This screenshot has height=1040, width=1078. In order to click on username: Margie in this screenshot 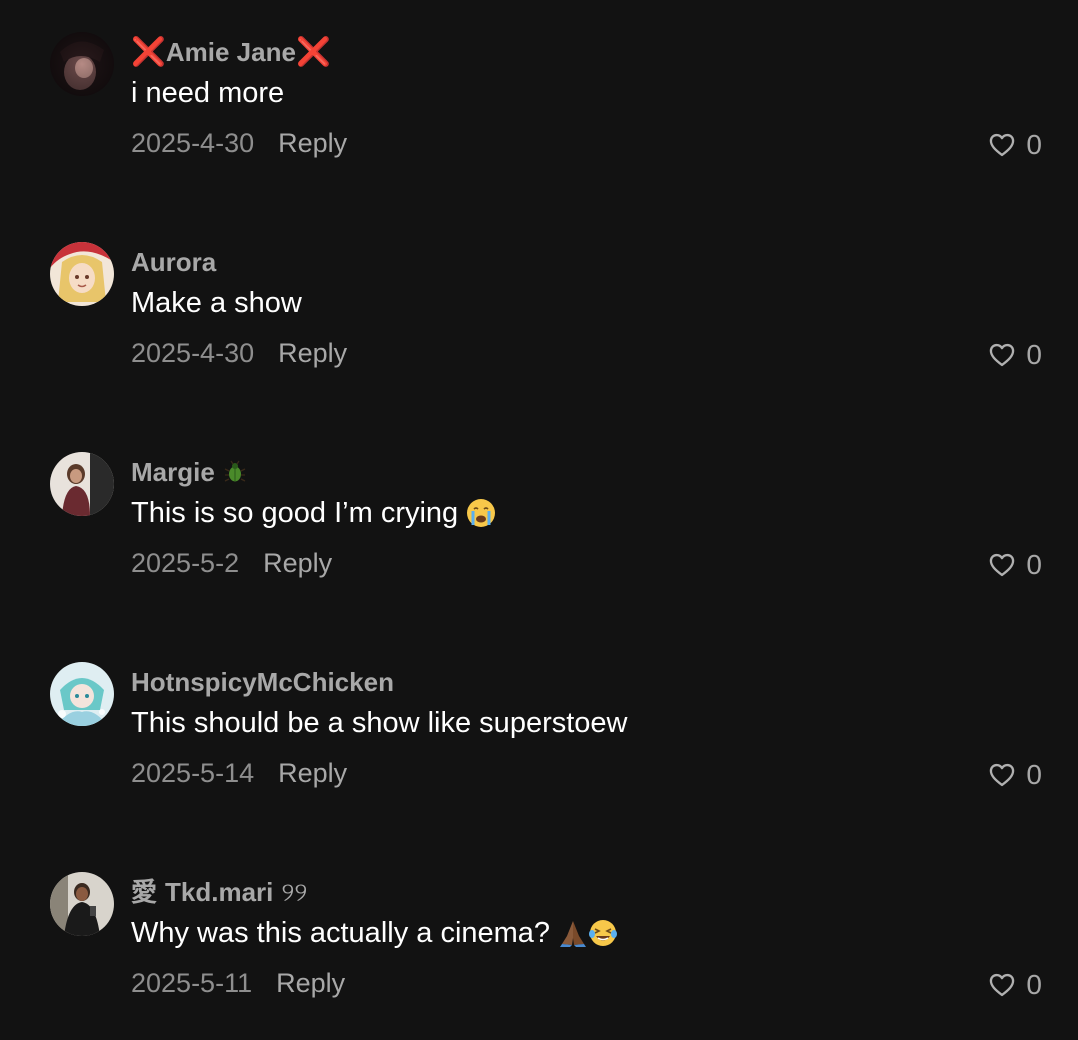, I will do `click(189, 472)`.